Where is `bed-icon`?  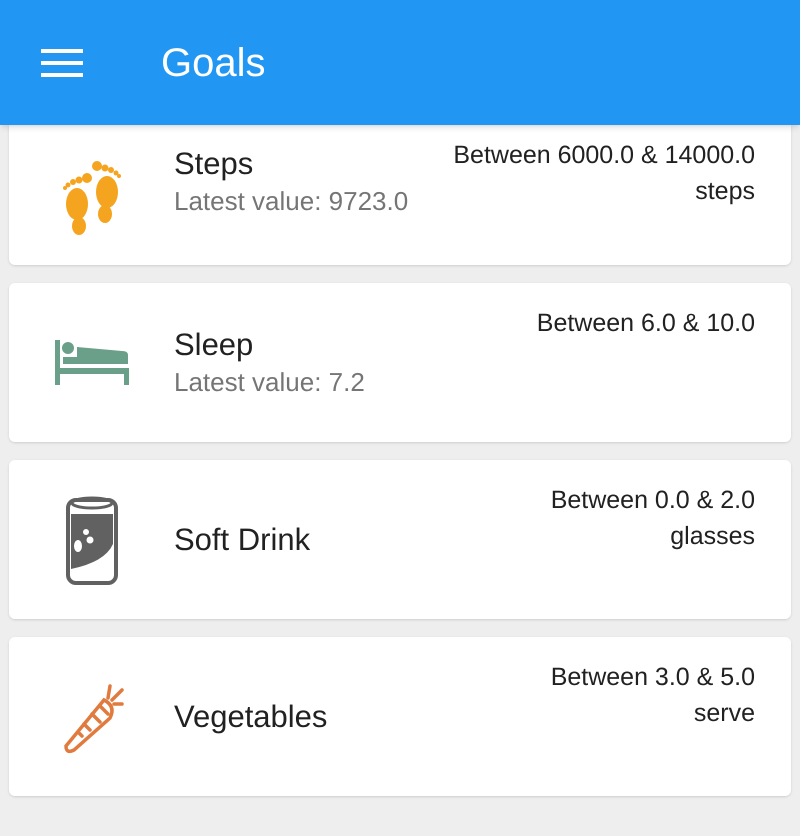 bed-icon is located at coordinates (91, 362).